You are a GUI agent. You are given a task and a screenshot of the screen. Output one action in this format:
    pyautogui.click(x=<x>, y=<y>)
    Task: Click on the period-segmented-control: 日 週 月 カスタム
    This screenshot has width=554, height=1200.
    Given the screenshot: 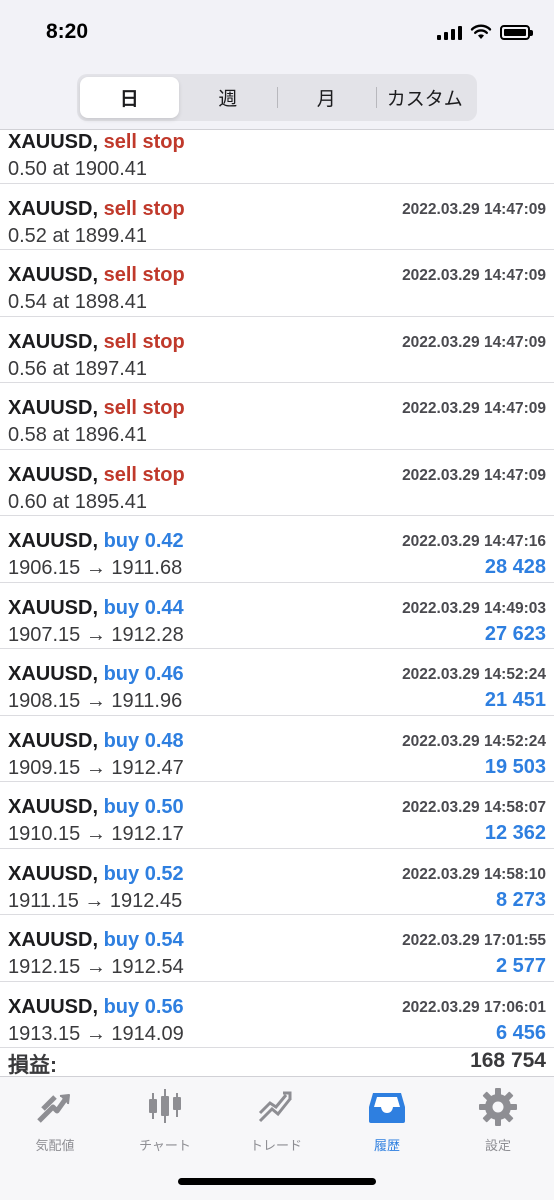 What is the action you would take?
    pyautogui.click(x=277, y=97)
    